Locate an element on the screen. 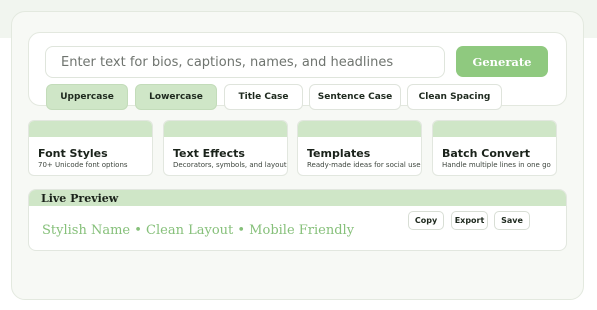 This screenshot has height=310, width=597. card-title: Batch Convert is located at coordinates (486, 153).